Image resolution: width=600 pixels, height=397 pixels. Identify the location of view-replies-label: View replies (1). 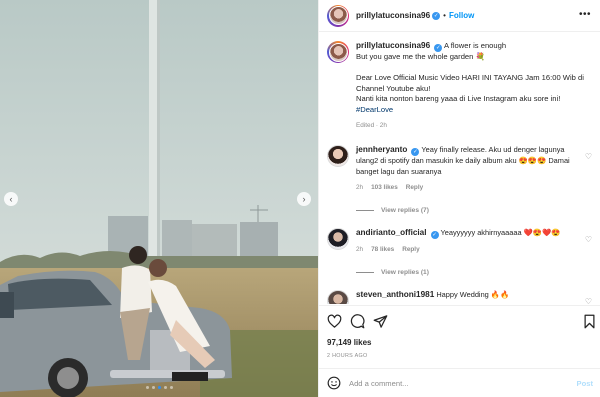
(405, 272).